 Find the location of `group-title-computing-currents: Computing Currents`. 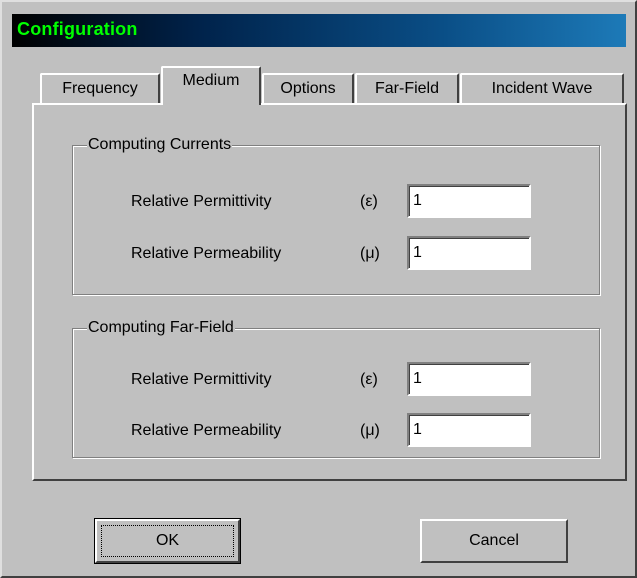

group-title-computing-currents: Computing Currents is located at coordinates (160, 145).